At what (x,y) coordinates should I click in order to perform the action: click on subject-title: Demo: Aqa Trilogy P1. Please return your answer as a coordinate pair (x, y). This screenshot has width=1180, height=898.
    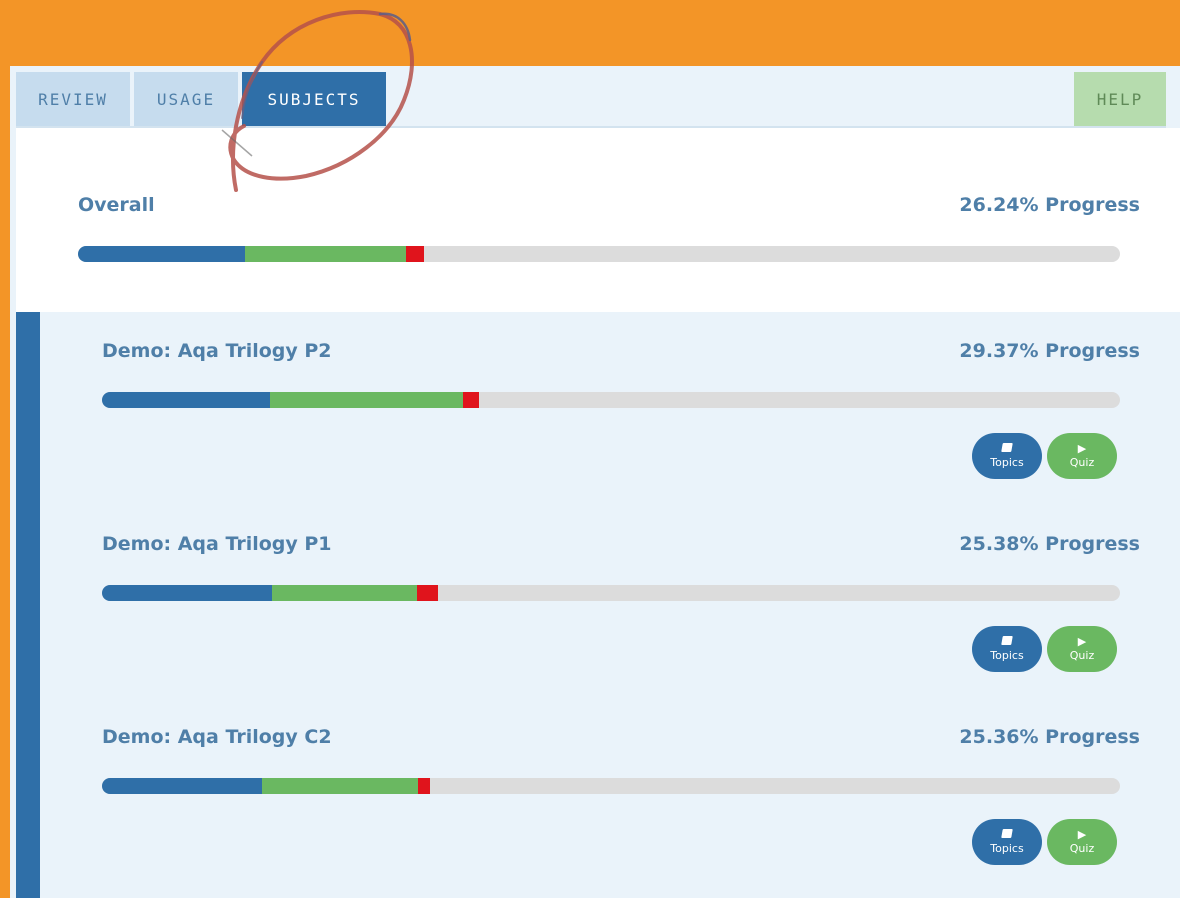
    Looking at the image, I should click on (217, 544).